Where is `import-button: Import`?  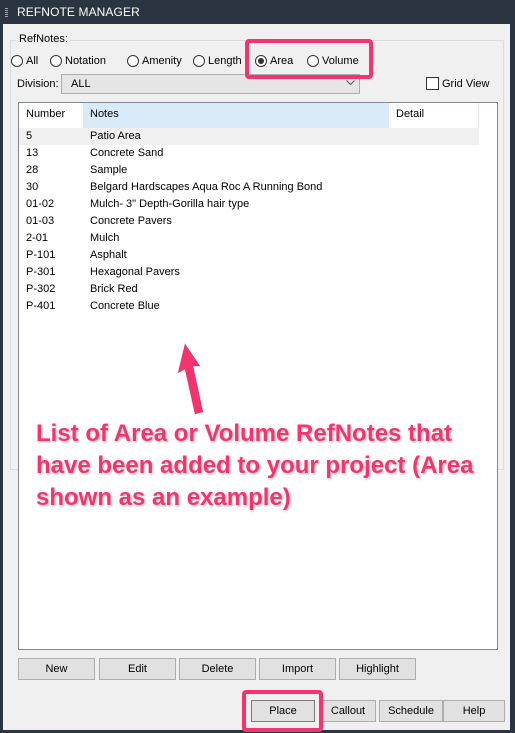 import-button: Import is located at coordinates (297, 669).